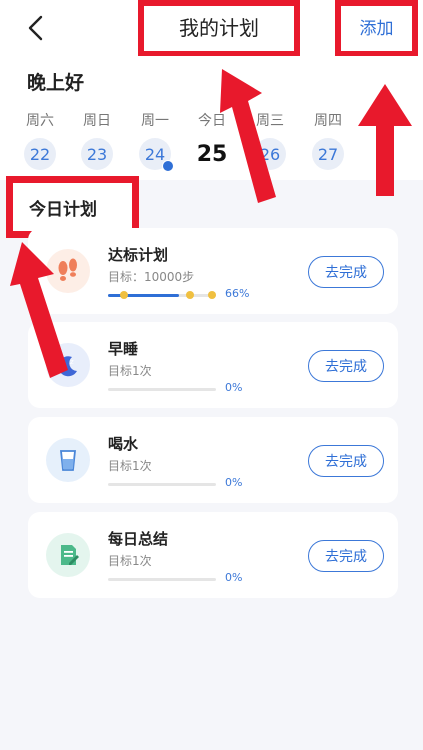  Describe the element at coordinates (213, 460) in the screenshot. I see `plan-card: 喝水 目标1次 0% 去完成` at that location.